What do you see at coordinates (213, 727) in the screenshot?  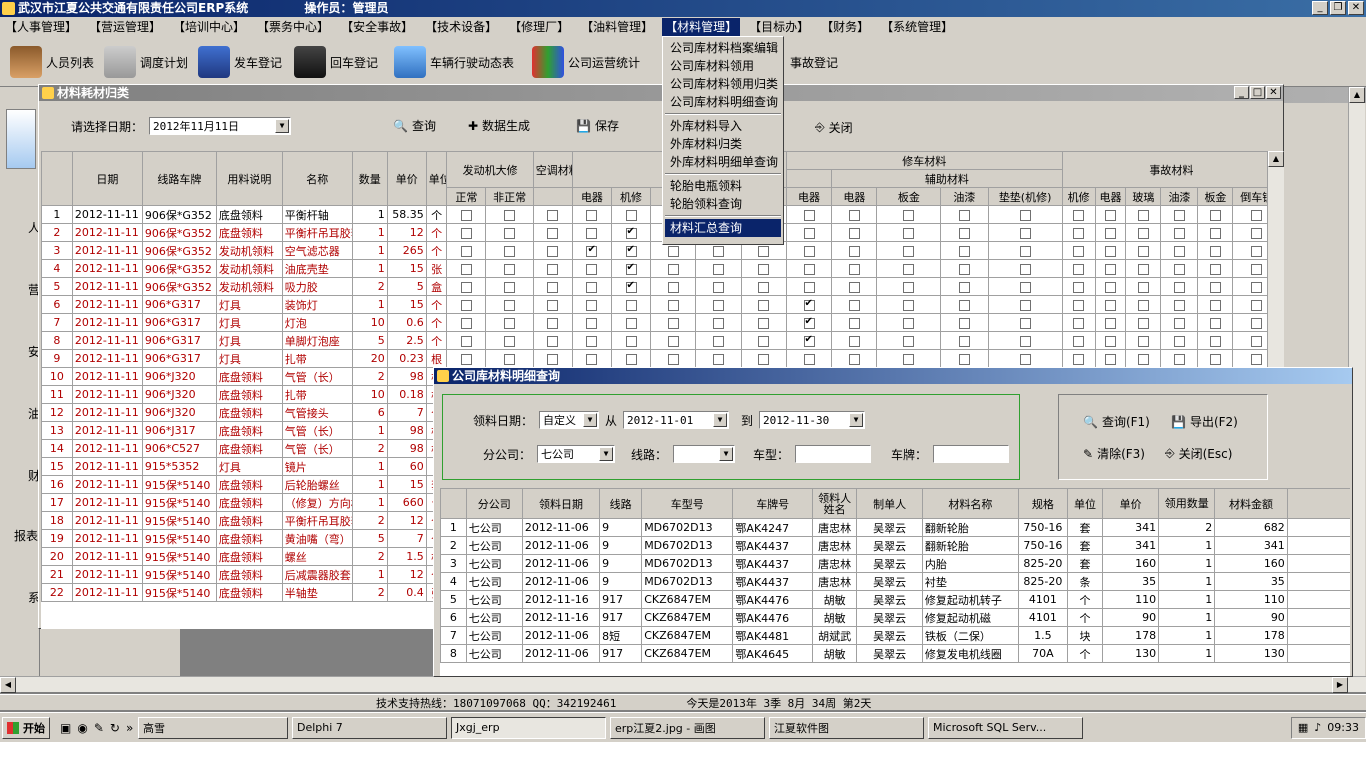 I see `task-gaoxue: 高雪` at bounding box center [213, 727].